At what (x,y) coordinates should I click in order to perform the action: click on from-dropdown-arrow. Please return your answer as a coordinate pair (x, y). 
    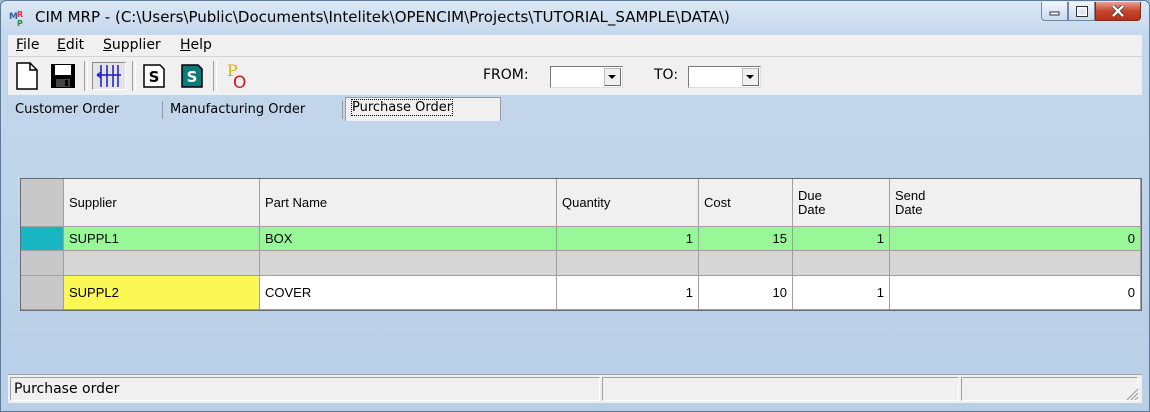
    Looking at the image, I should click on (612, 77).